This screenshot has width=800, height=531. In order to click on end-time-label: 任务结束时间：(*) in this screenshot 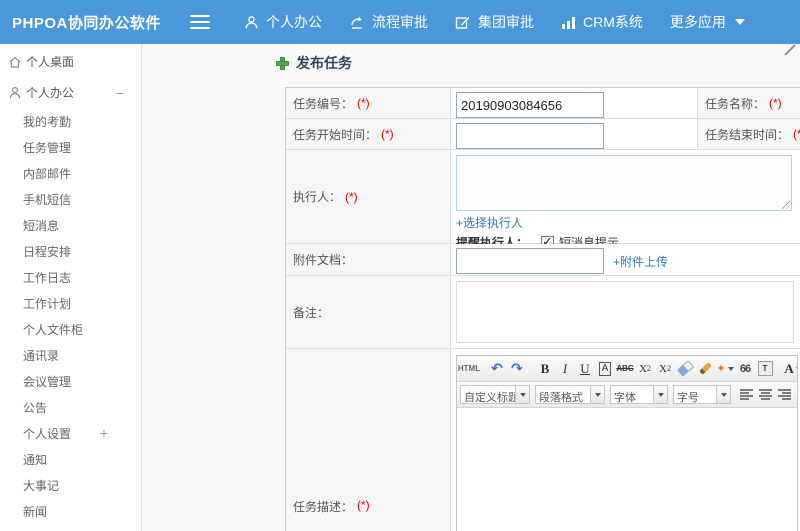, I will do `click(749, 134)`.